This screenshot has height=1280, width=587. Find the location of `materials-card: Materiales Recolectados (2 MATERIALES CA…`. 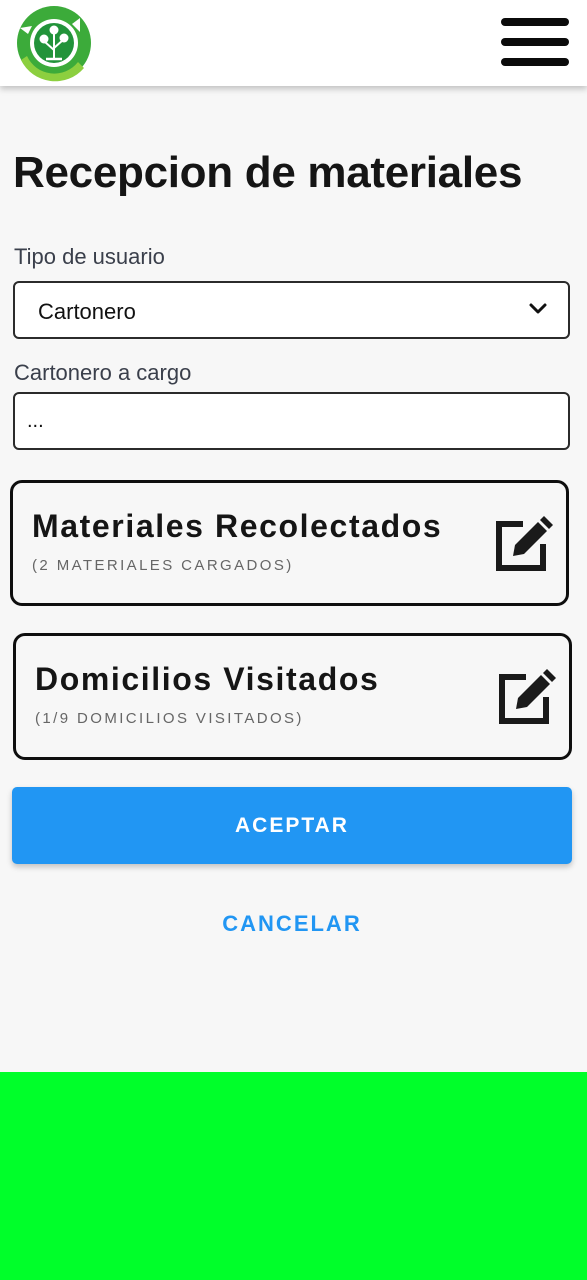

materials-card: Materiales Recolectados (2 MATERIALES CA… is located at coordinates (289, 543).